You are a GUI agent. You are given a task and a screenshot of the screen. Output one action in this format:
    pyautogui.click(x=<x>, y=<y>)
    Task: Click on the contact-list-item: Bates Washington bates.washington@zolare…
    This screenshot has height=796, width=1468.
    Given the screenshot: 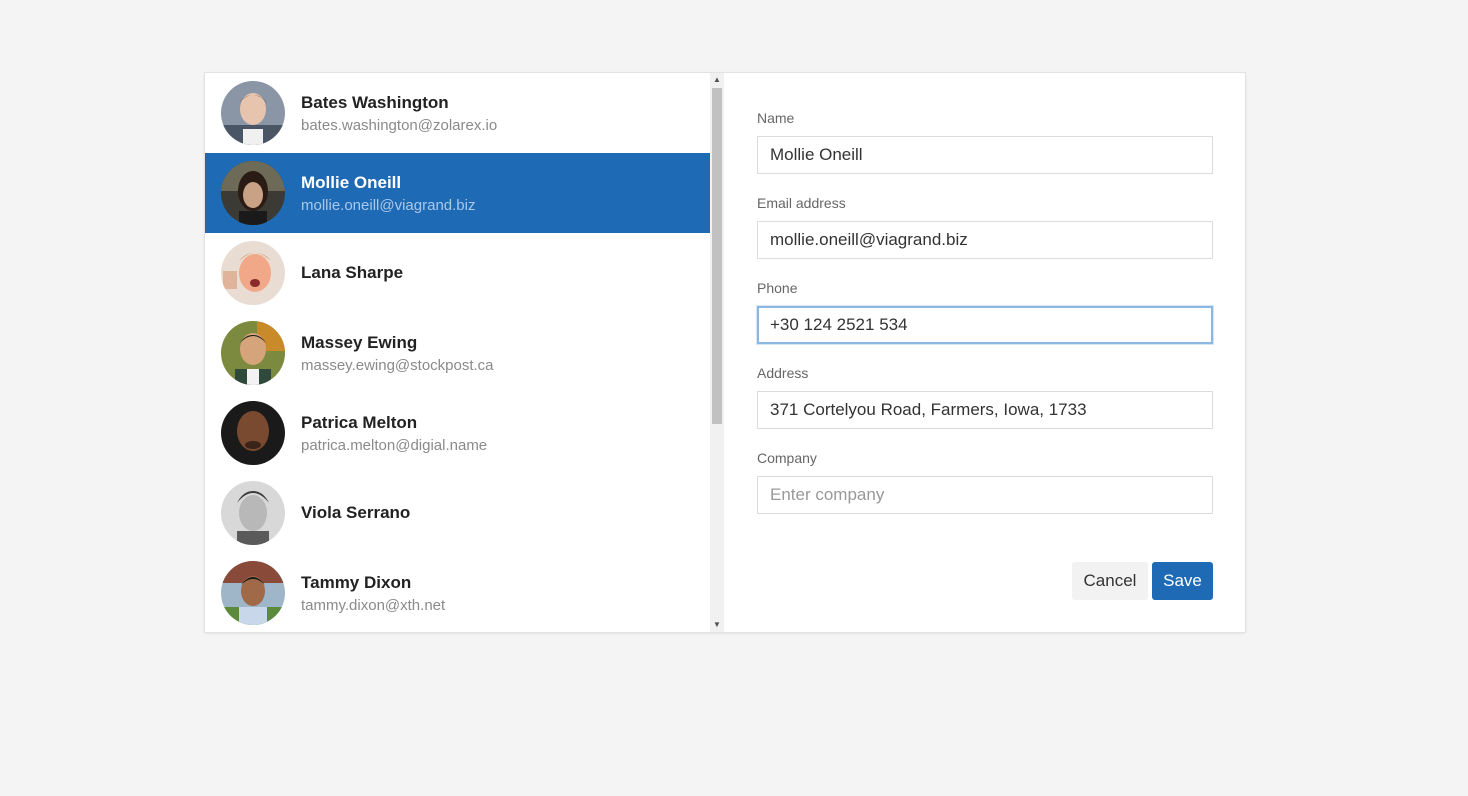 What is the action you would take?
    pyautogui.click(x=457, y=113)
    